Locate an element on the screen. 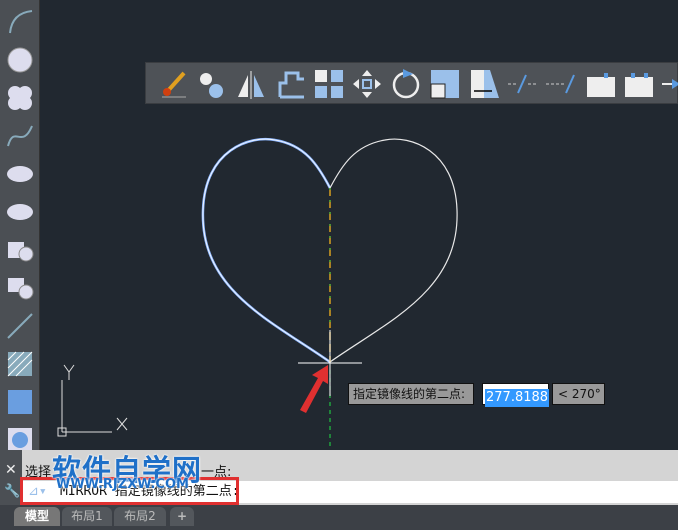 Image resolution: width=678 pixels, height=530 pixels. ellipse-arc-icon is located at coordinates (20, 212).